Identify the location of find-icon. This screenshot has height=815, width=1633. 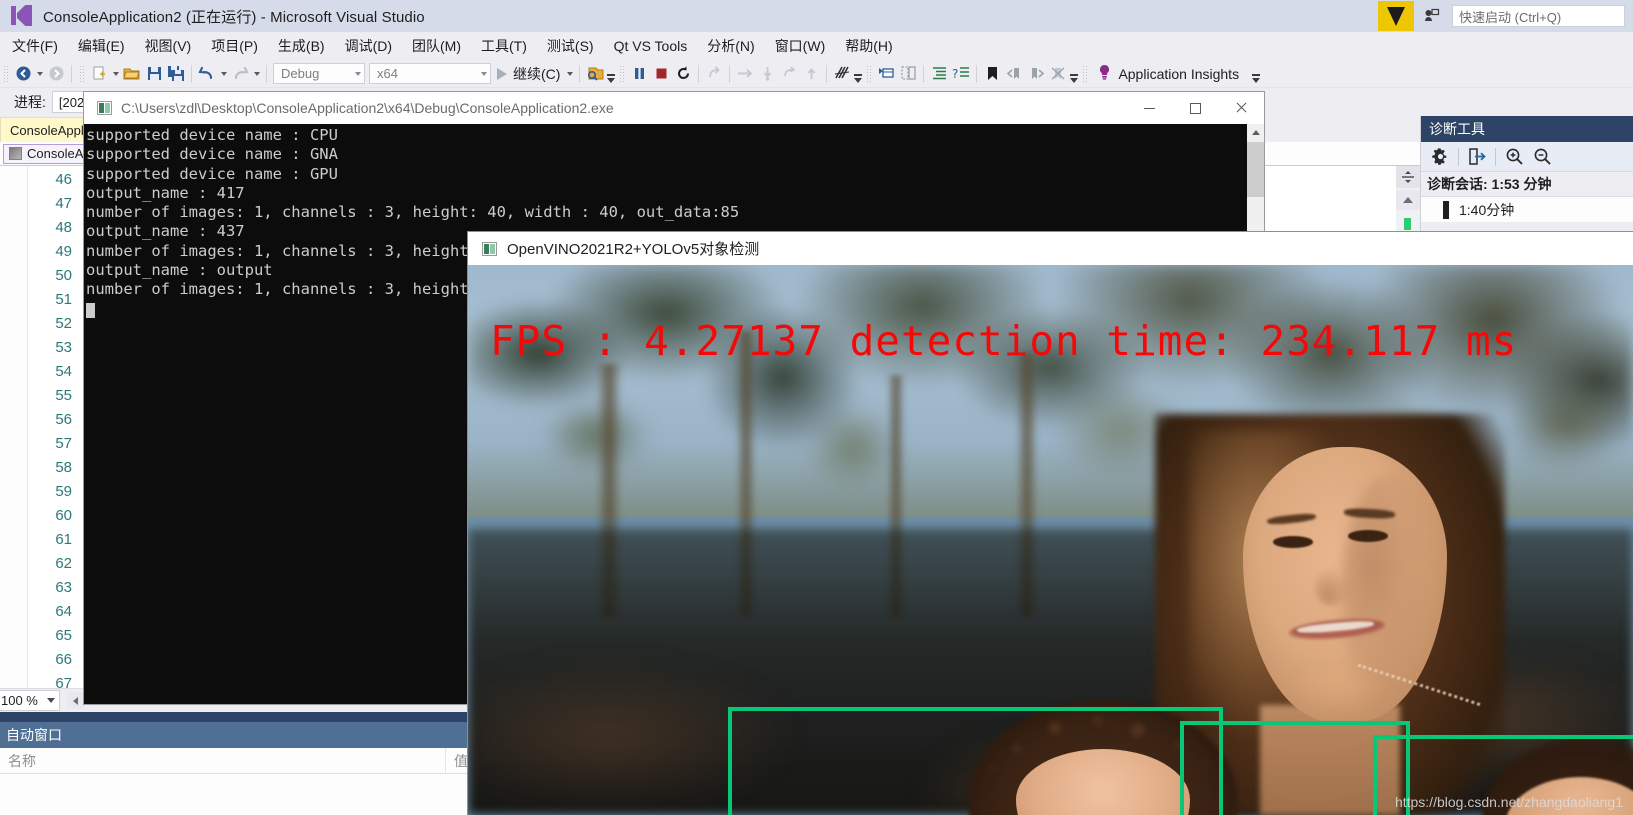
(595, 74).